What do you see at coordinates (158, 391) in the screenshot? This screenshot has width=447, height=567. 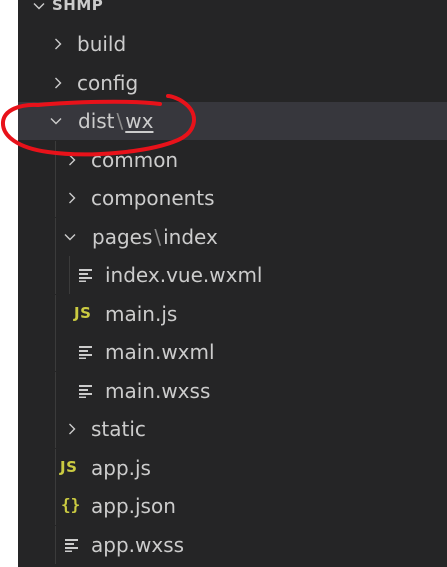 I see `file-label: main.wxss` at bounding box center [158, 391].